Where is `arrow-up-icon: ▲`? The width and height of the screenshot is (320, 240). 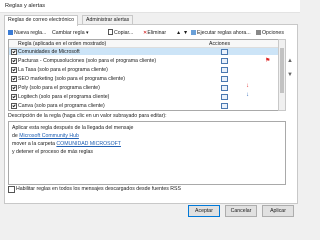
arrow-up-icon: ▲ is located at coordinates (179, 33).